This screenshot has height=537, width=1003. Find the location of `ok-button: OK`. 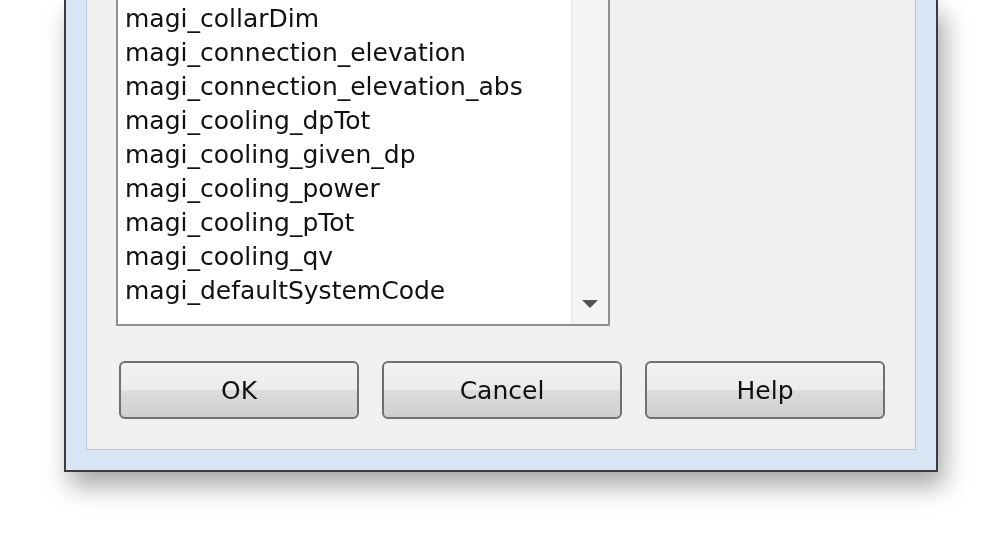

ok-button: OK is located at coordinates (239, 390).